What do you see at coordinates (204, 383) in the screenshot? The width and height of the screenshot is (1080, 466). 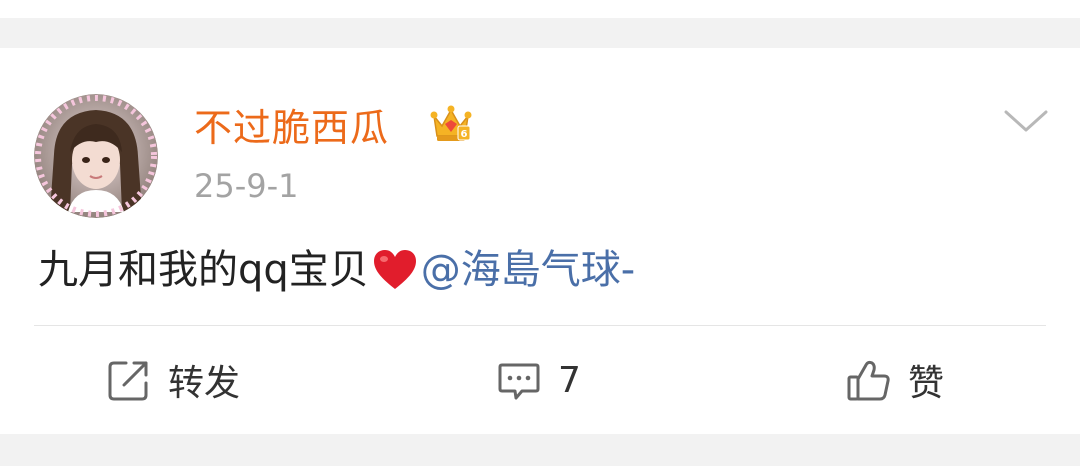 I see `repost-label: 转发` at bounding box center [204, 383].